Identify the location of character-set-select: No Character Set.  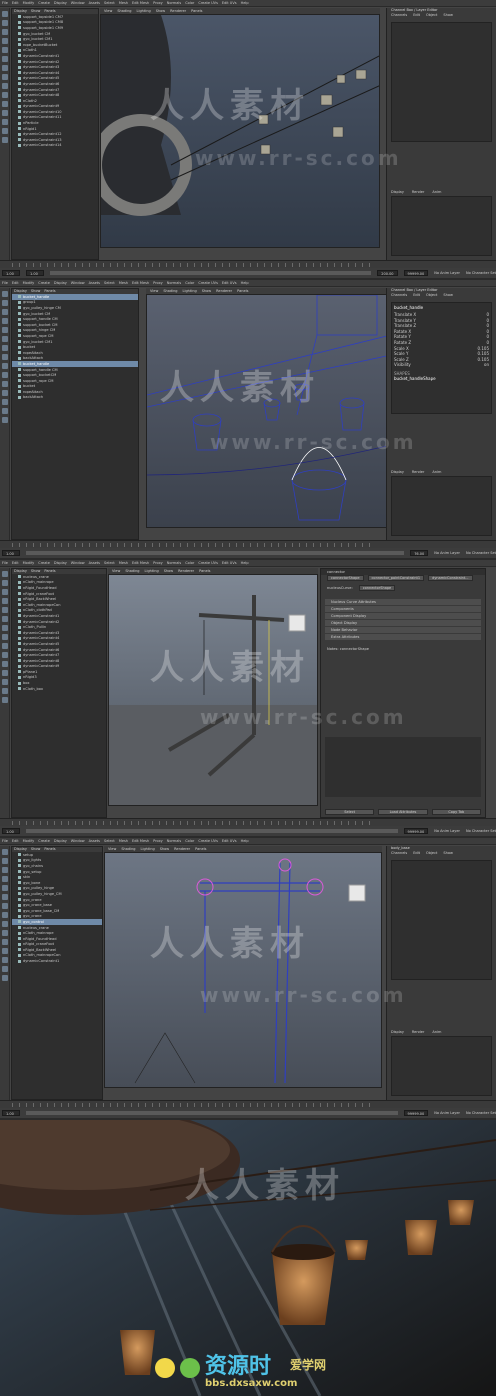
(481, 553).